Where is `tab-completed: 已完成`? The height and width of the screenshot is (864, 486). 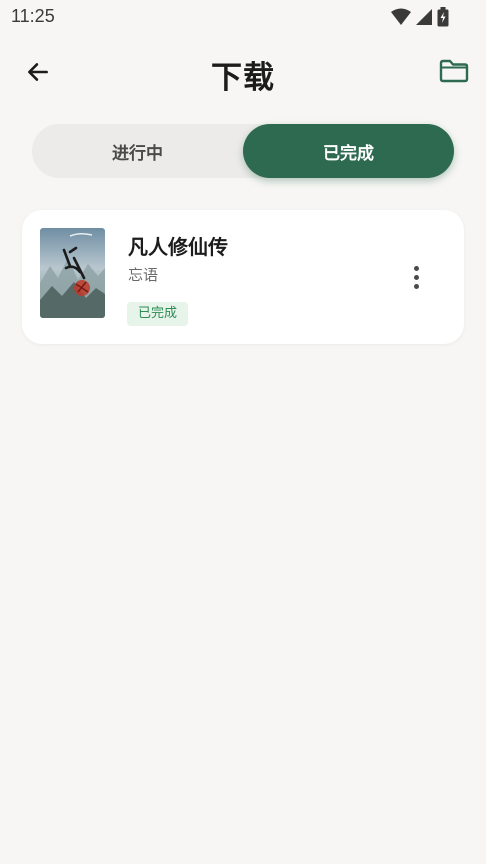 tab-completed: 已完成 is located at coordinates (348, 151).